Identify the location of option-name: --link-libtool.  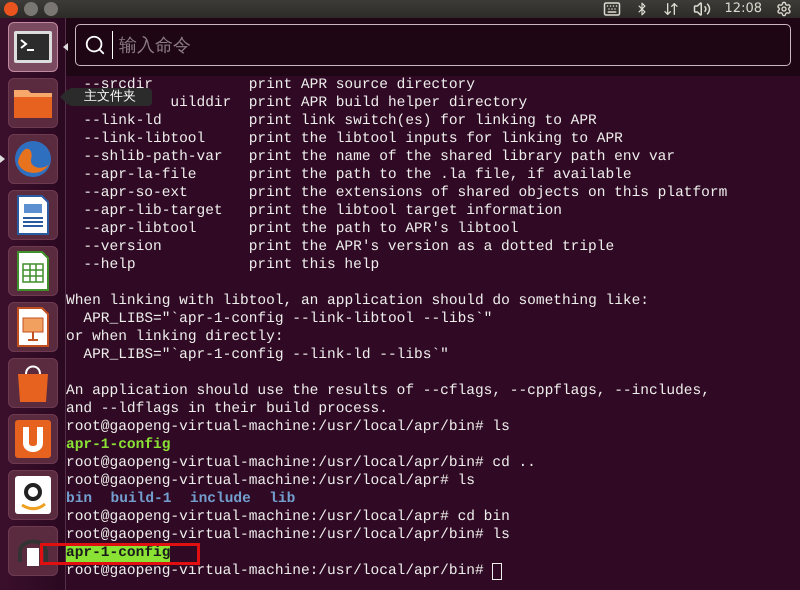
(144, 139).